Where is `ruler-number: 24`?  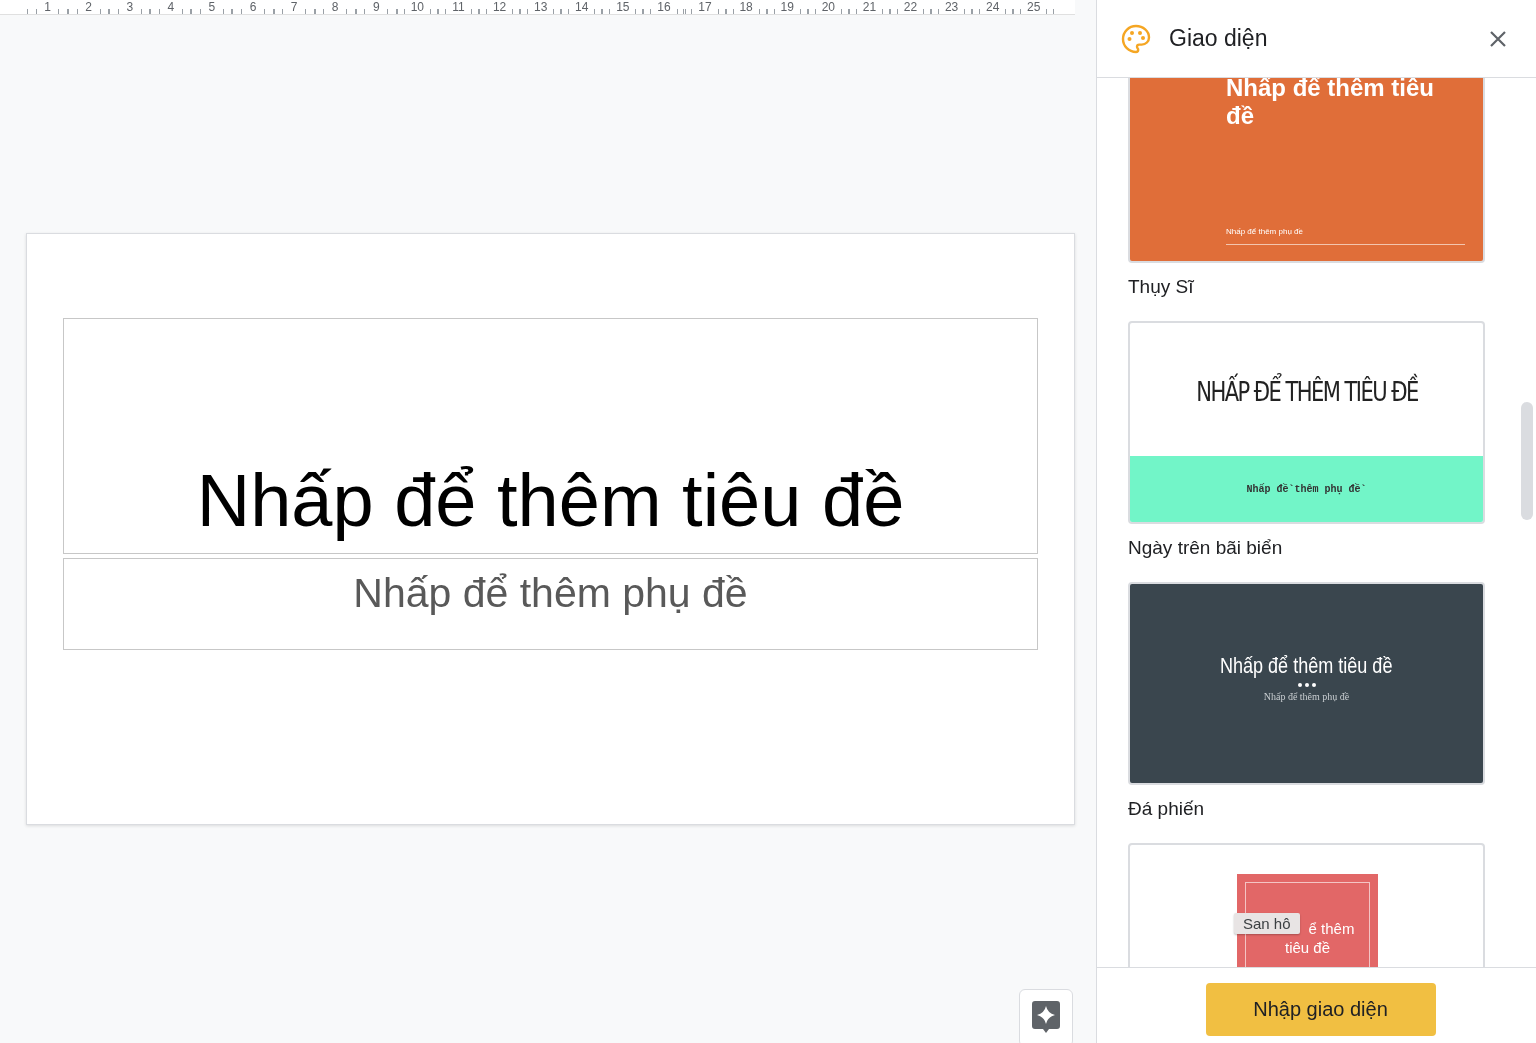 ruler-number: 24 is located at coordinates (993, 7).